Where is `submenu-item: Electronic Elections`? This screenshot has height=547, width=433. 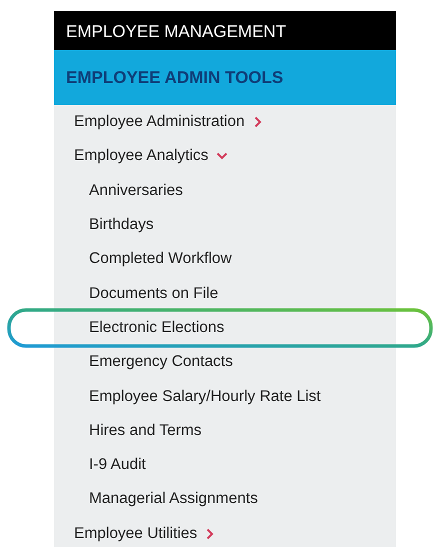 submenu-item: Electronic Elections is located at coordinates (156, 327).